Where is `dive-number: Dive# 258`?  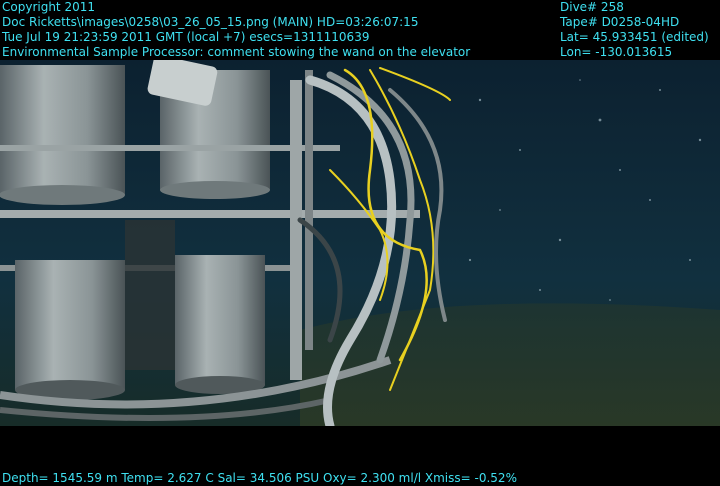
dive-number: Dive# 258 is located at coordinates (592, 7).